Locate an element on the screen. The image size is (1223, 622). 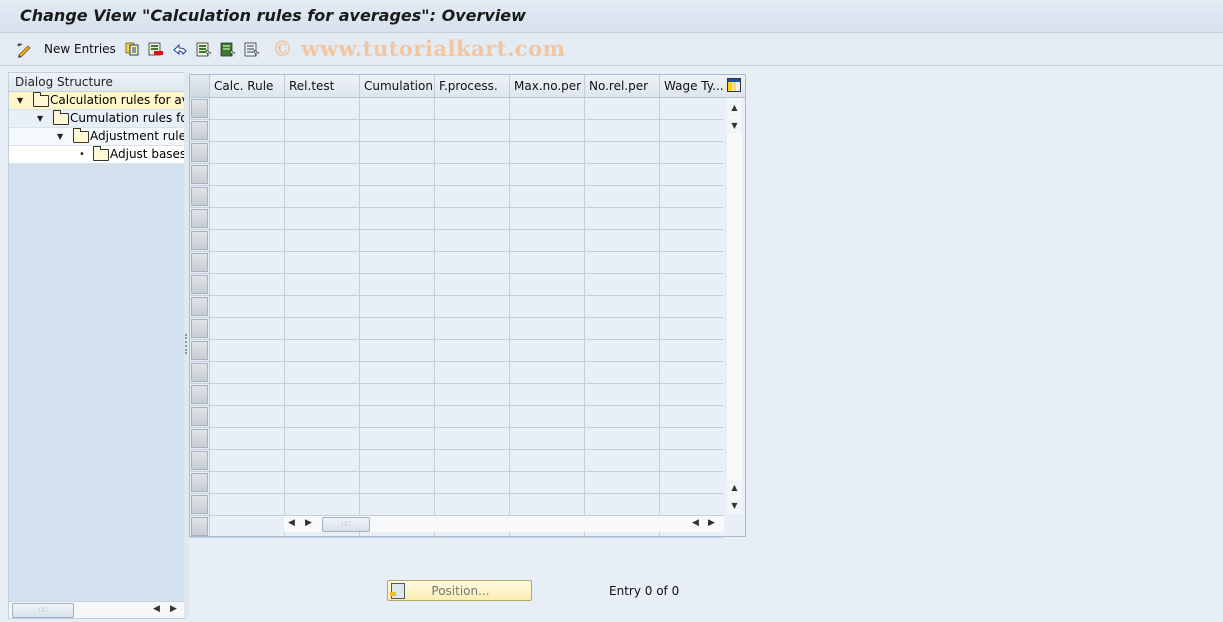
scroll-thumb: ∷∷ is located at coordinates (43, 610).